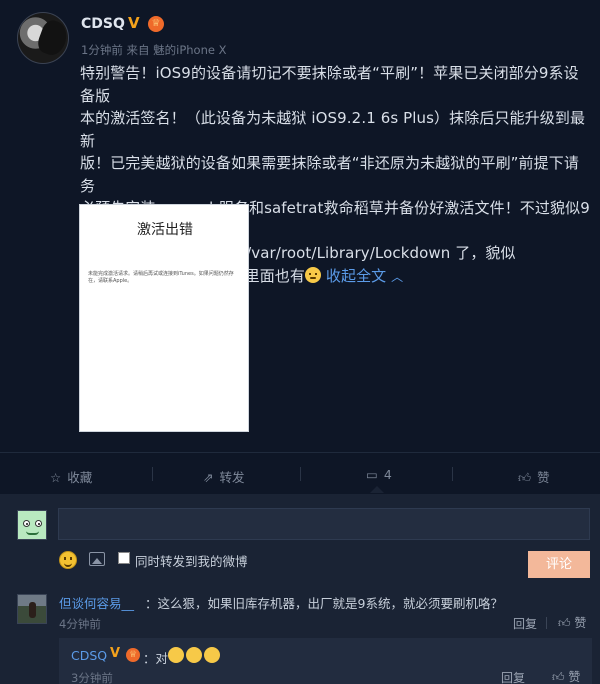 The image size is (600, 684). Describe the element at coordinates (156, 658) in the screenshot. I see `reply-text: ：对` at that location.